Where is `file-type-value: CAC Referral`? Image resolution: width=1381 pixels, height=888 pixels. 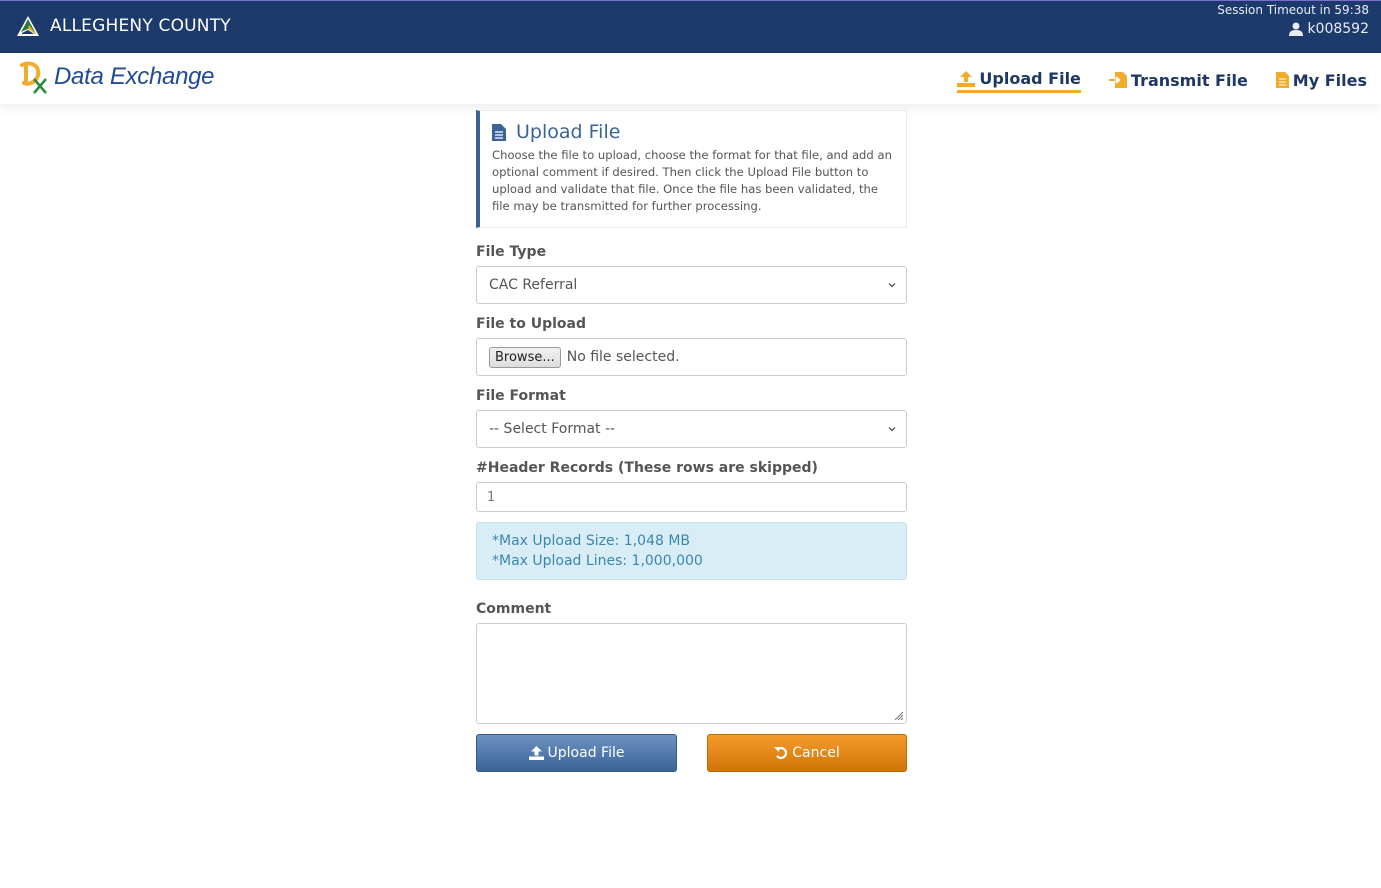
file-type-value: CAC Referral is located at coordinates (533, 285).